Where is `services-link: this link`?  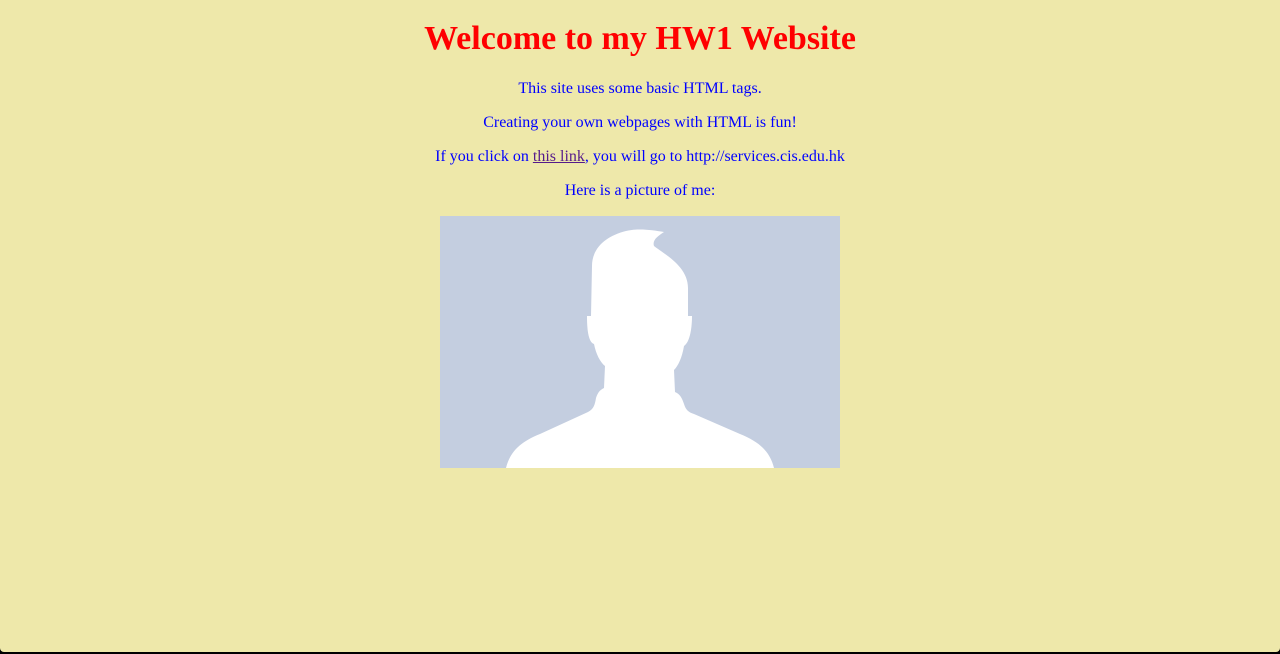 services-link: this link is located at coordinates (559, 156).